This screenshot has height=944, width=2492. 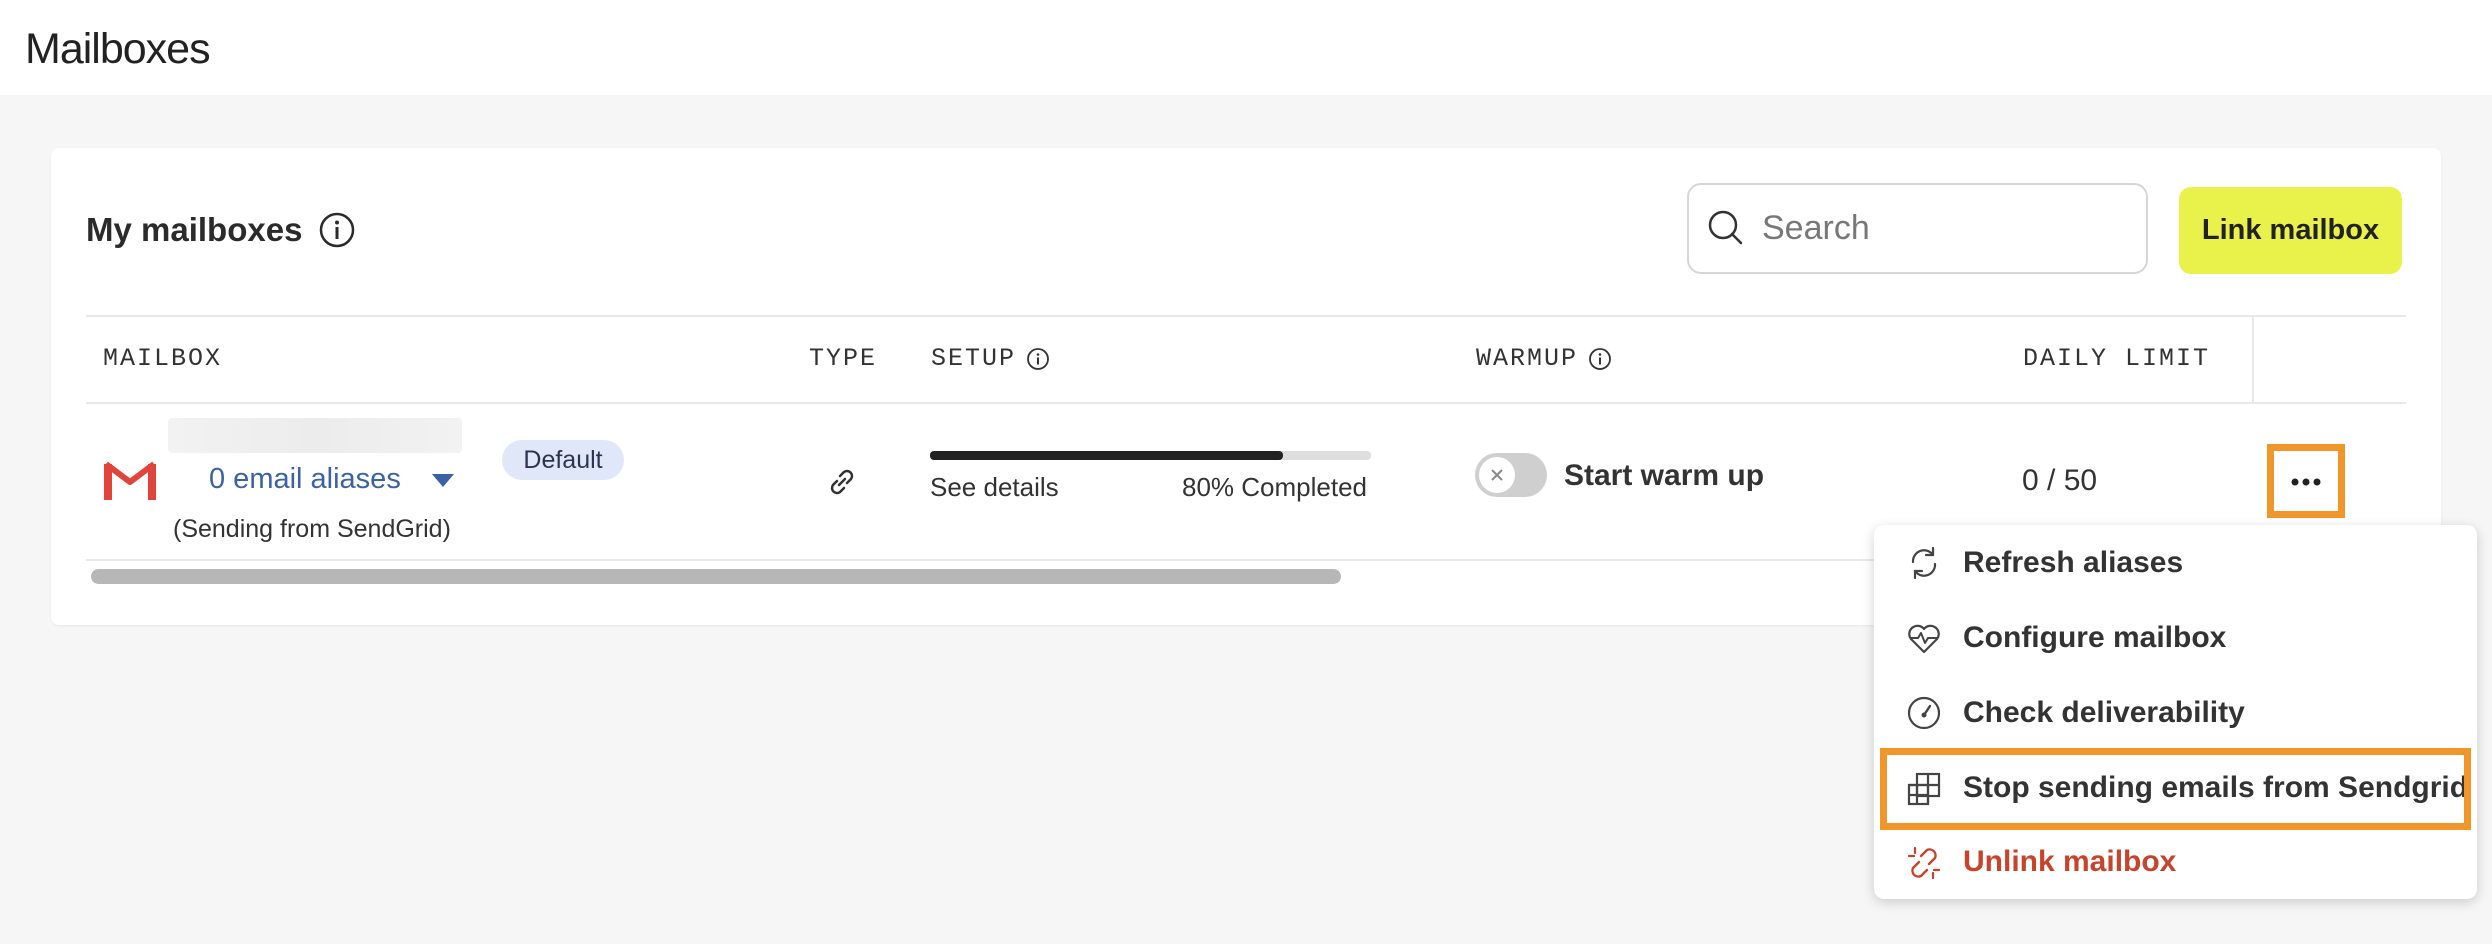 I want to click on setup-info-icon, so click(x=1038, y=359).